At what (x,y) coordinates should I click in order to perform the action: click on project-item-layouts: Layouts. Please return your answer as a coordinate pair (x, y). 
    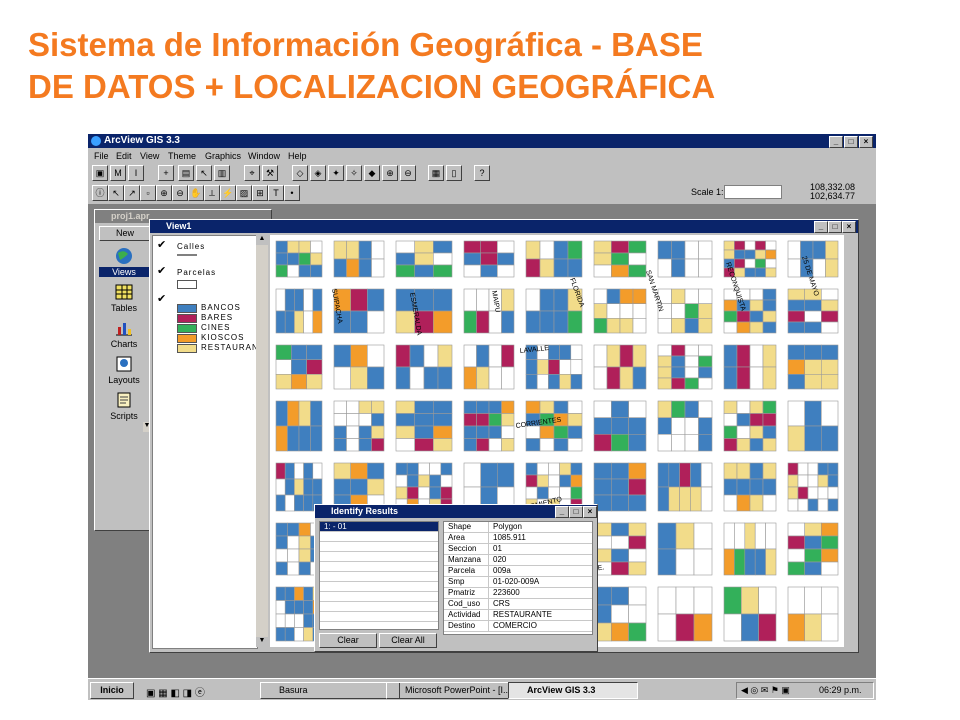
    Looking at the image, I should click on (124, 371).